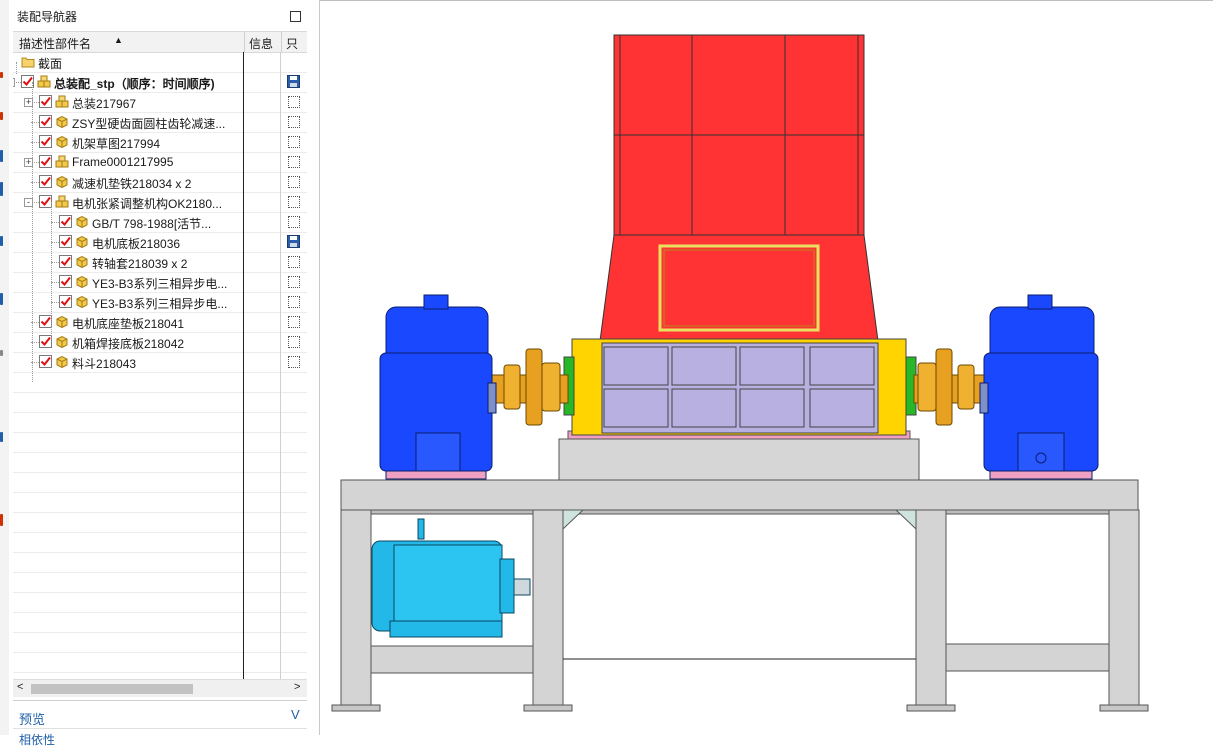  Describe the element at coordinates (451, 578) in the screenshot. I see `electric-motor` at that location.